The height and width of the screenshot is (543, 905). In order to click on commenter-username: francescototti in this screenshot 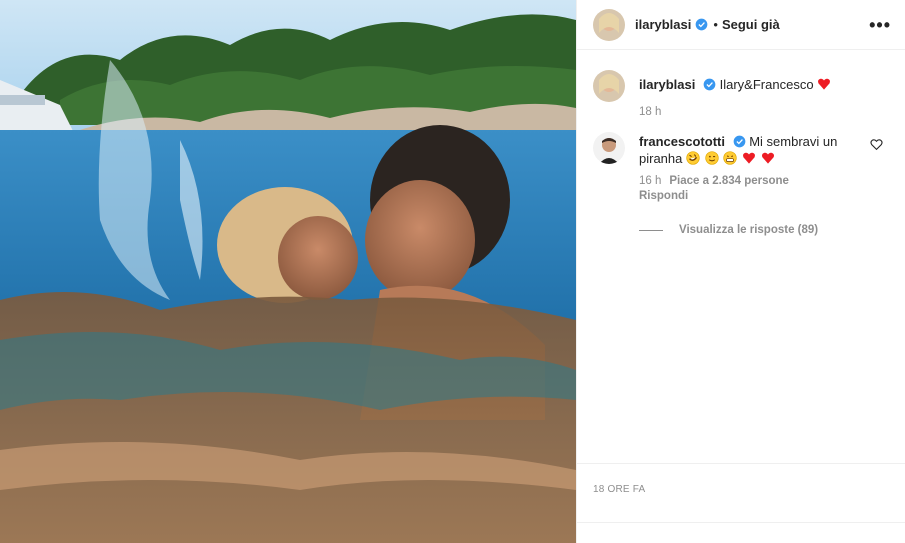, I will do `click(682, 141)`.